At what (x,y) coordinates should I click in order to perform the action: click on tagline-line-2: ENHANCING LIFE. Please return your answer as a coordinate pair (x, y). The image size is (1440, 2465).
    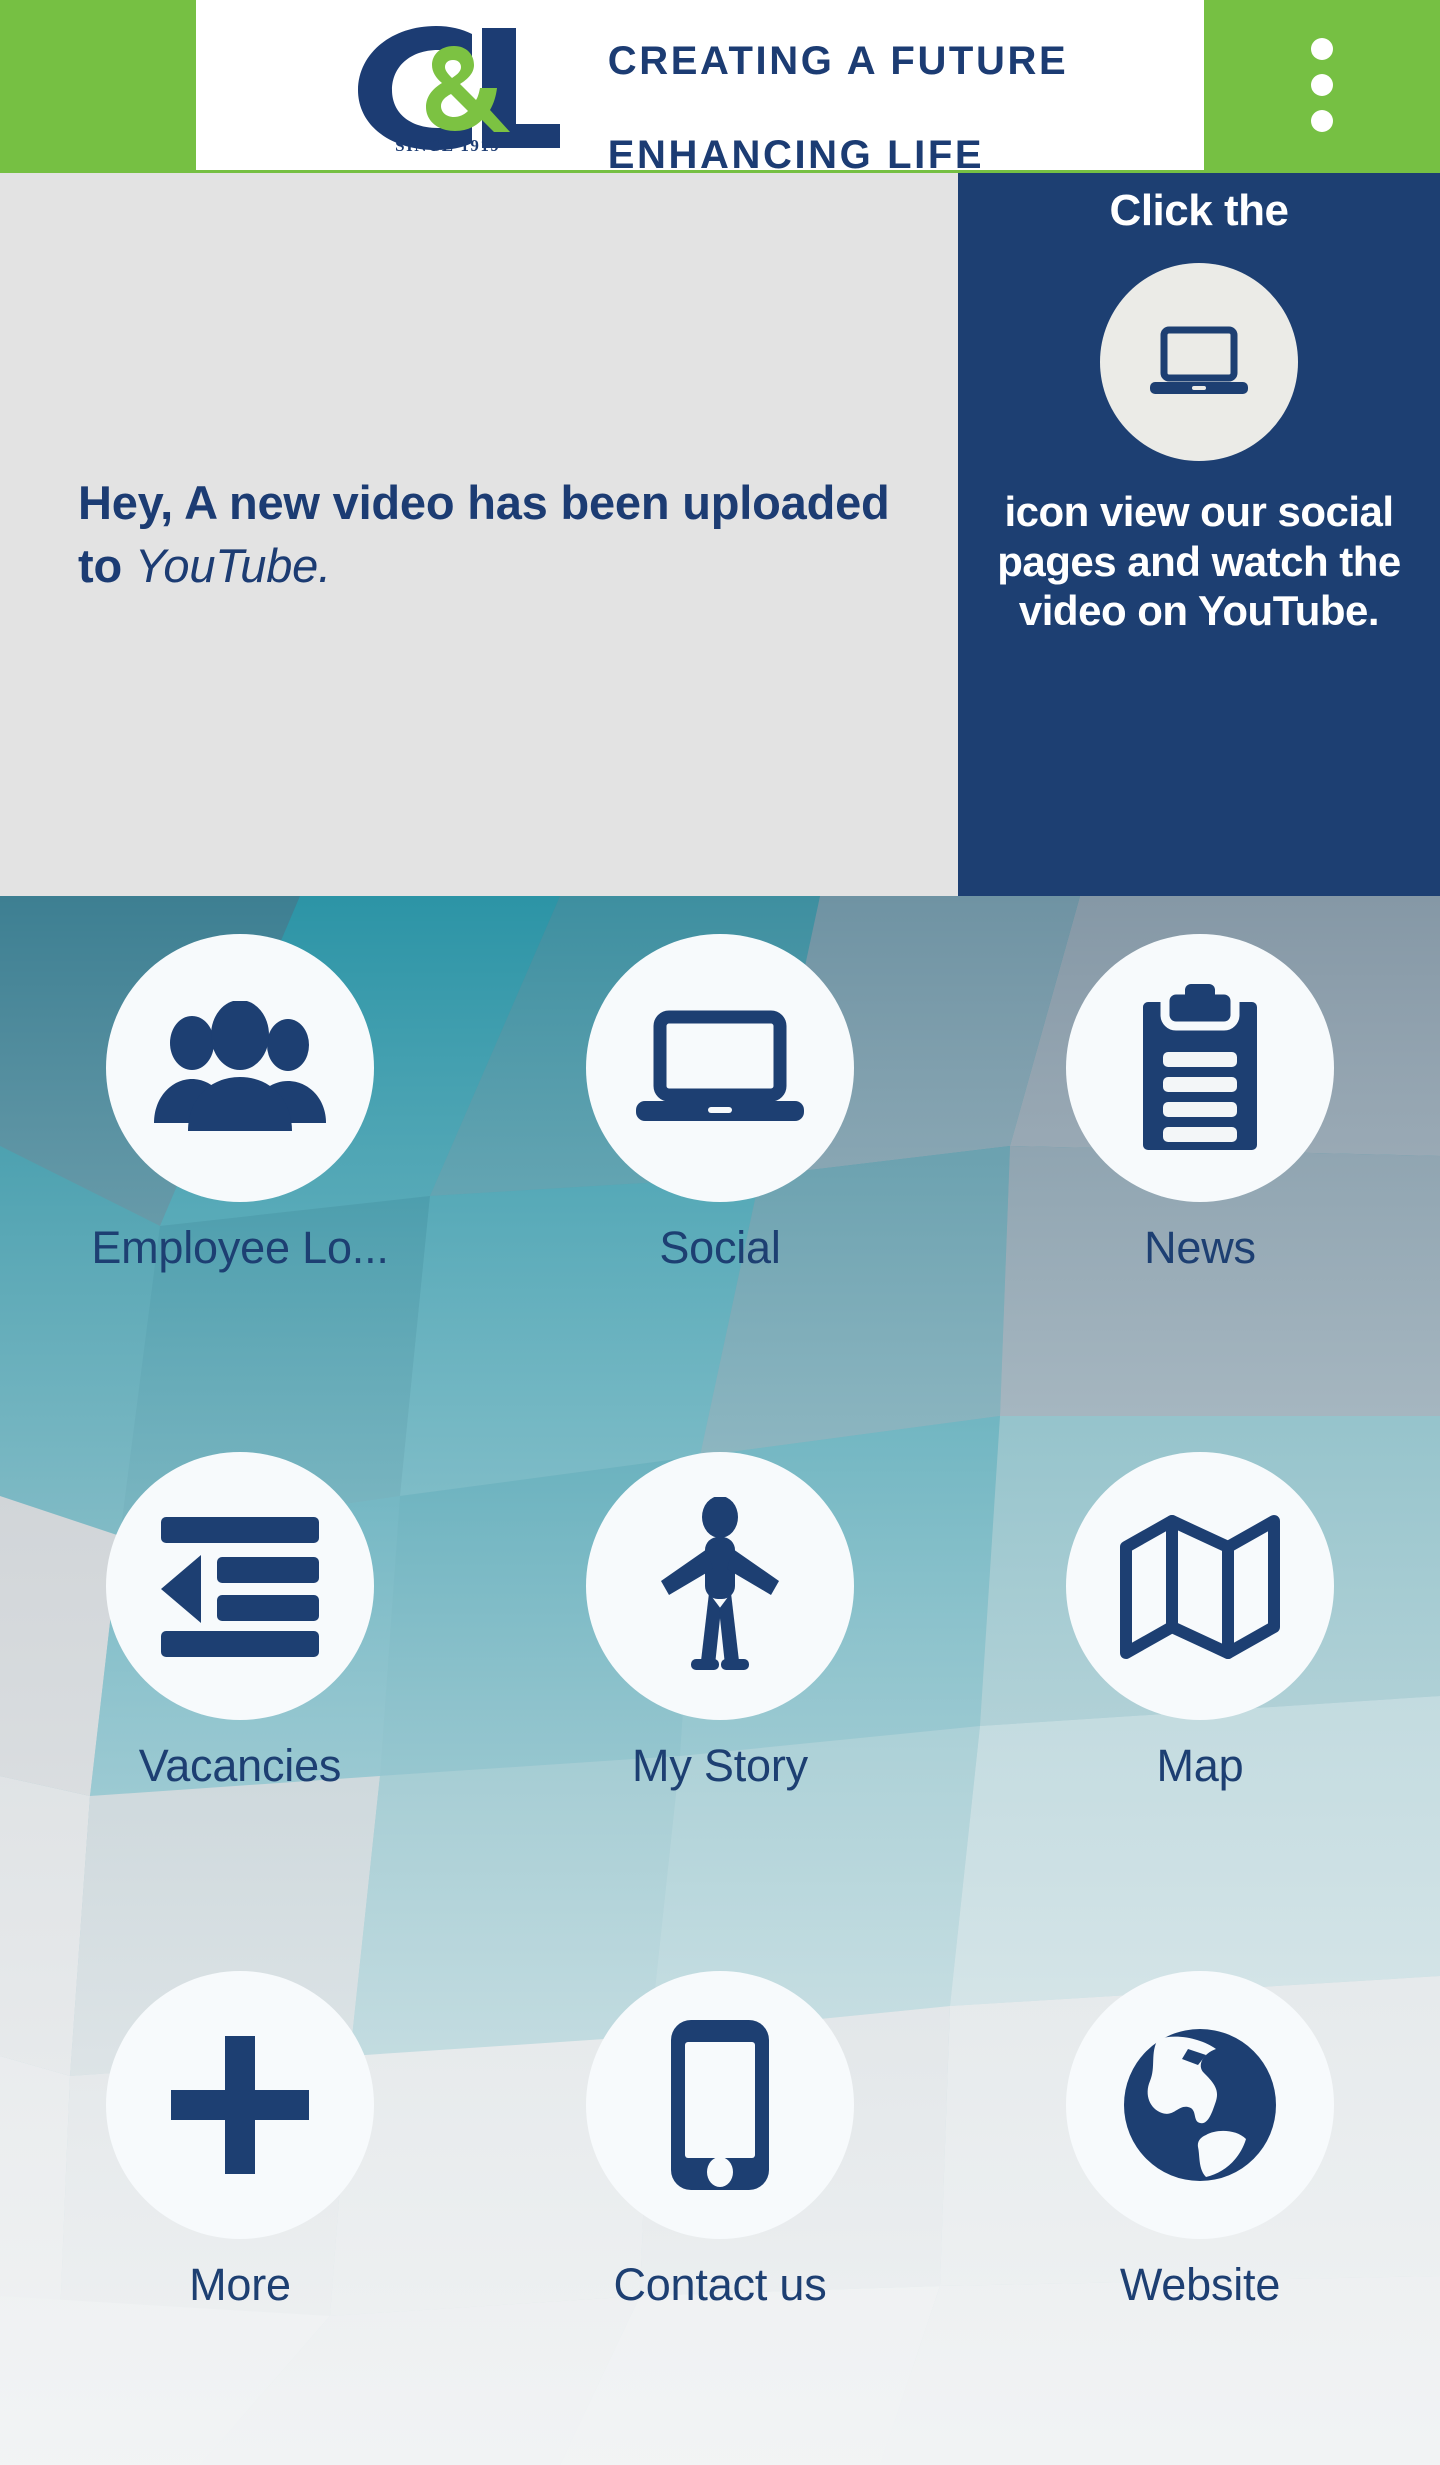
    Looking at the image, I should click on (796, 155).